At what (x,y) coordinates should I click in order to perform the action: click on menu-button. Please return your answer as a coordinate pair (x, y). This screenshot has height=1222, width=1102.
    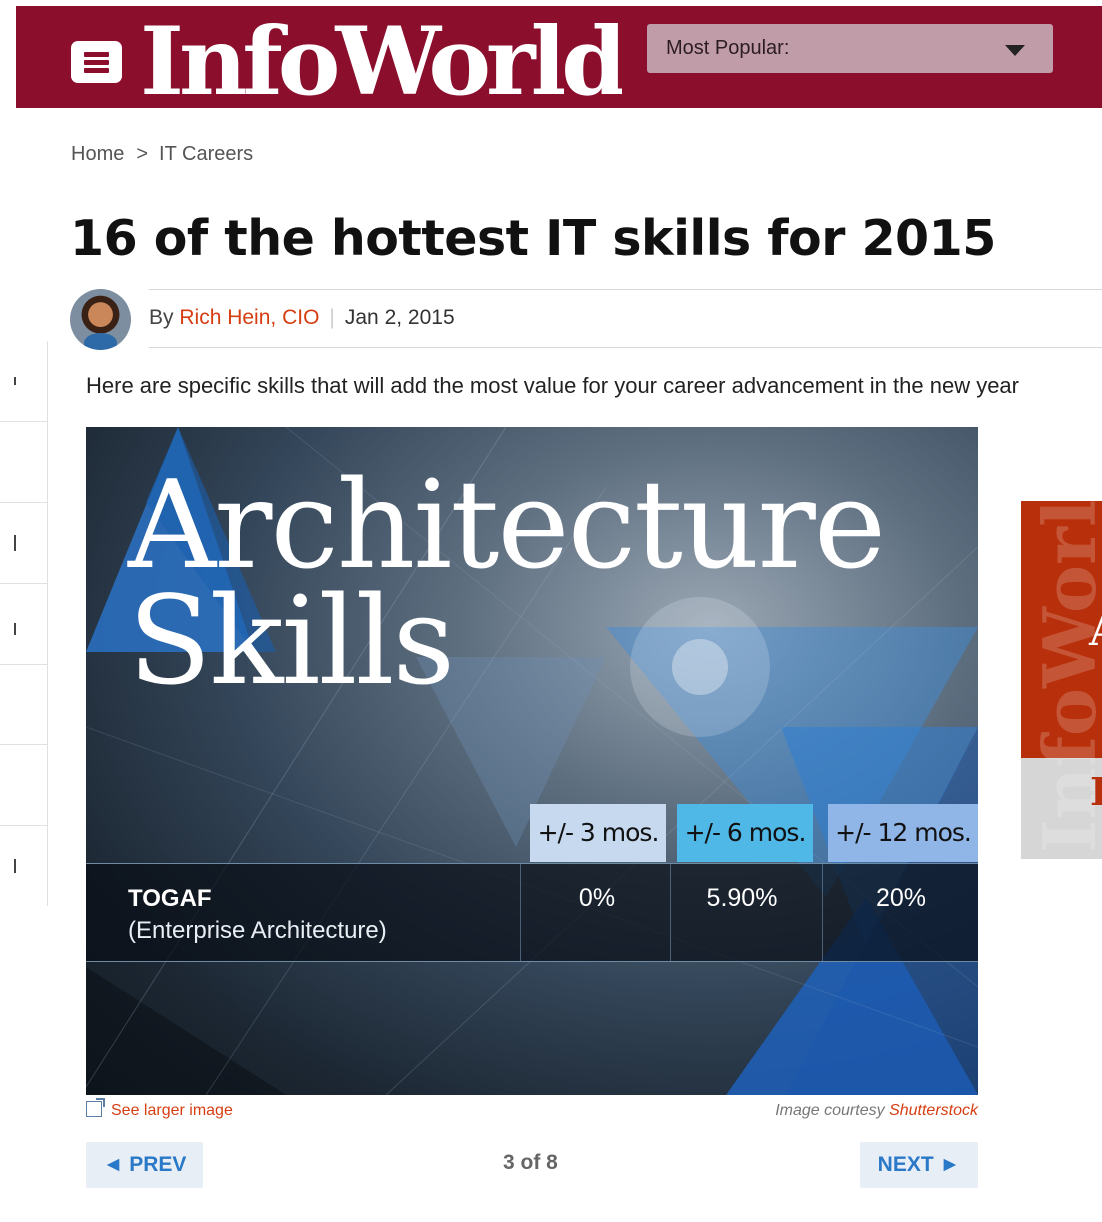
    Looking at the image, I should click on (96, 62).